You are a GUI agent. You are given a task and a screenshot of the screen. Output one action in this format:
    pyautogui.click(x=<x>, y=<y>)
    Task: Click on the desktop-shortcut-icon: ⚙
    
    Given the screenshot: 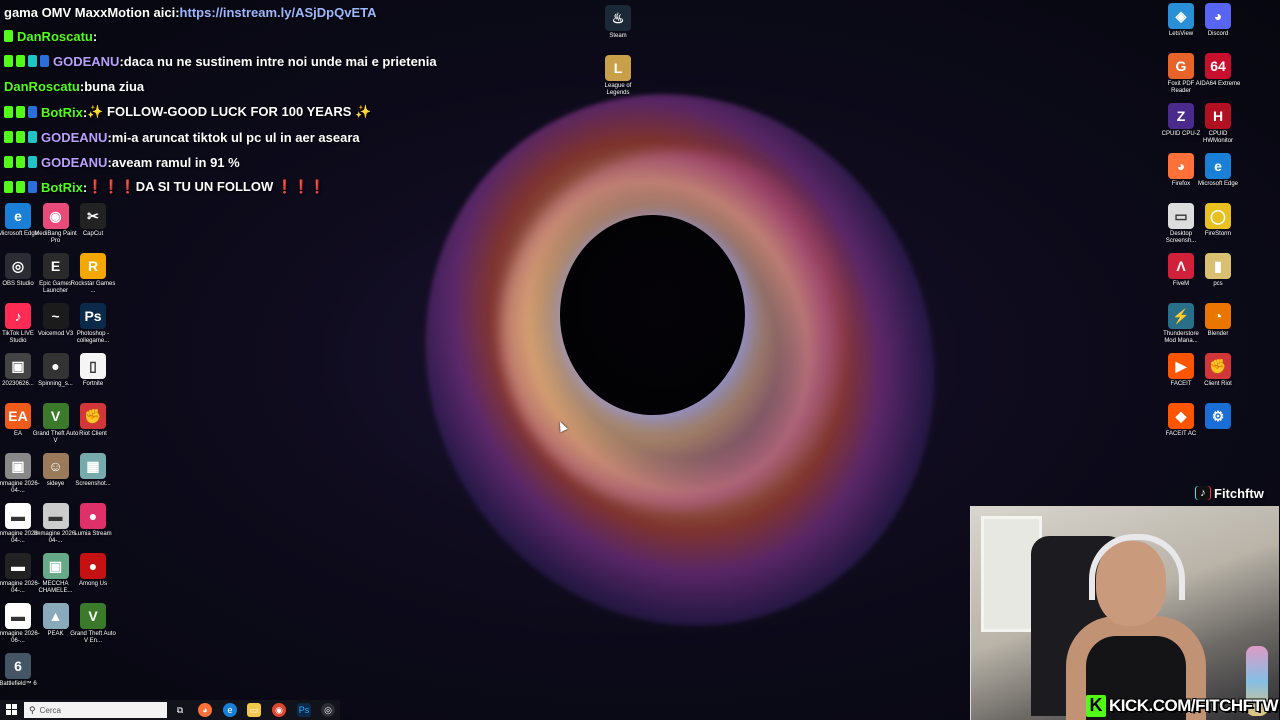 What is the action you would take?
    pyautogui.click(x=1218, y=417)
    